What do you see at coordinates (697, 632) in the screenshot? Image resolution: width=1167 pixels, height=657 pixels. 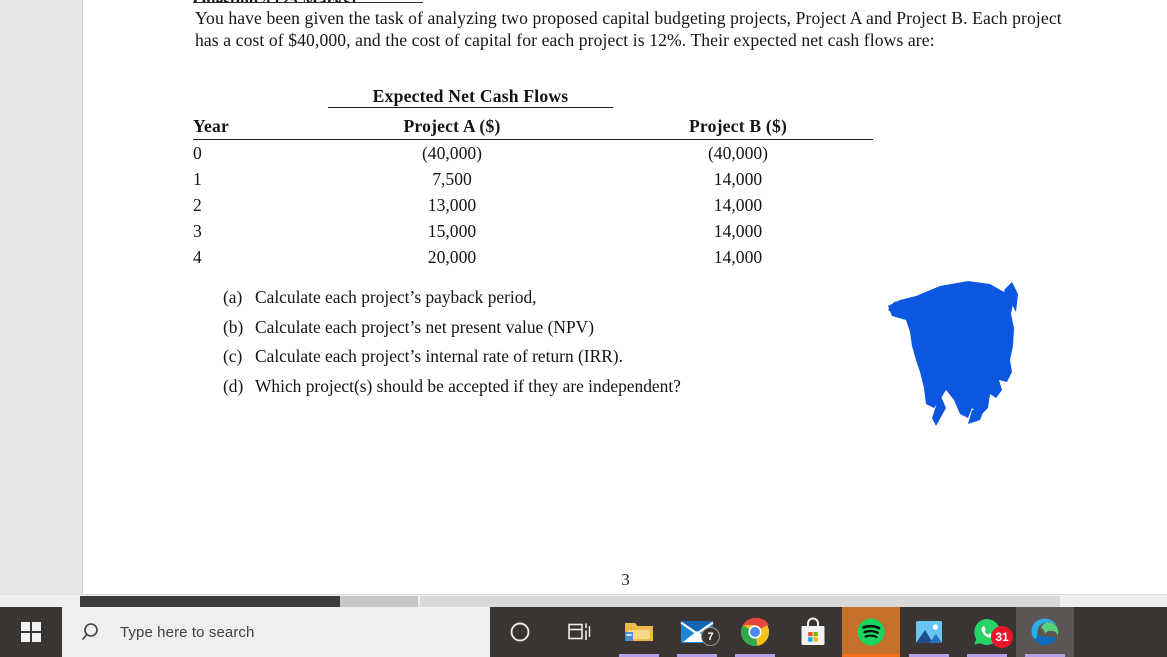 I see `taskbar-item-mail: 7` at bounding box center [697, 632].